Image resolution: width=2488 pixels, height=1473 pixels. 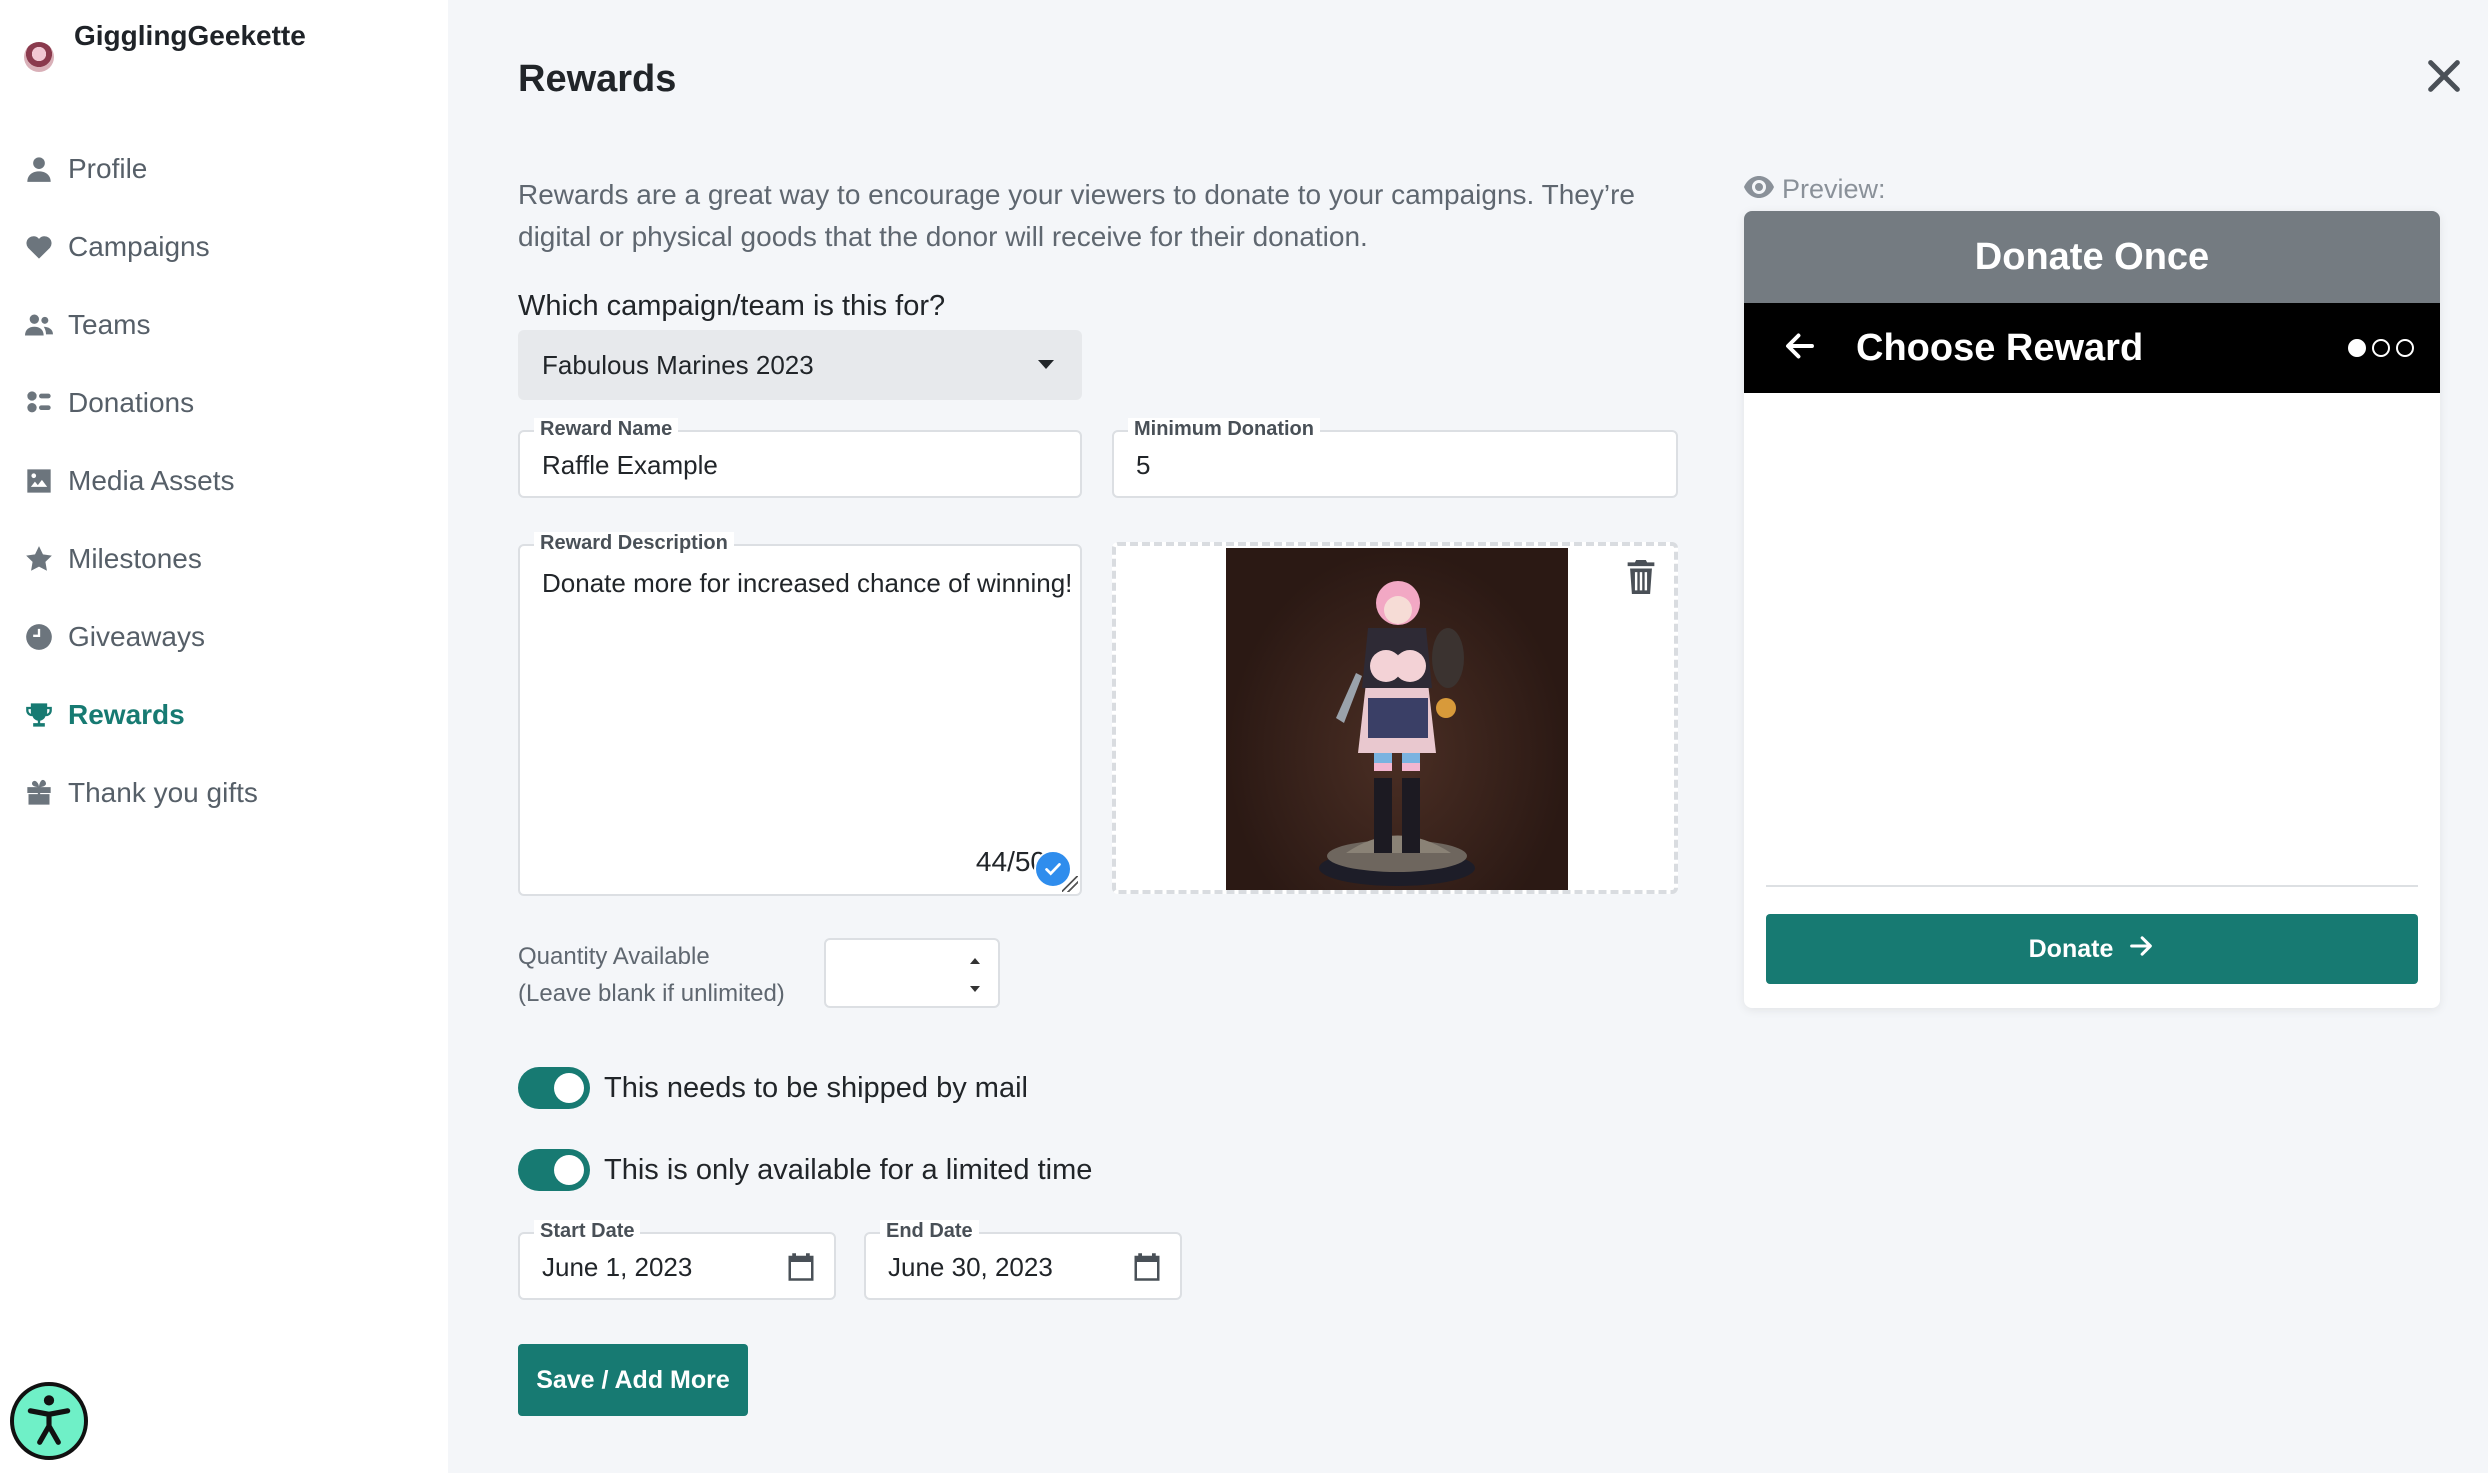 I want to click on limited-time-toggle, so click(x=554, y=1170).